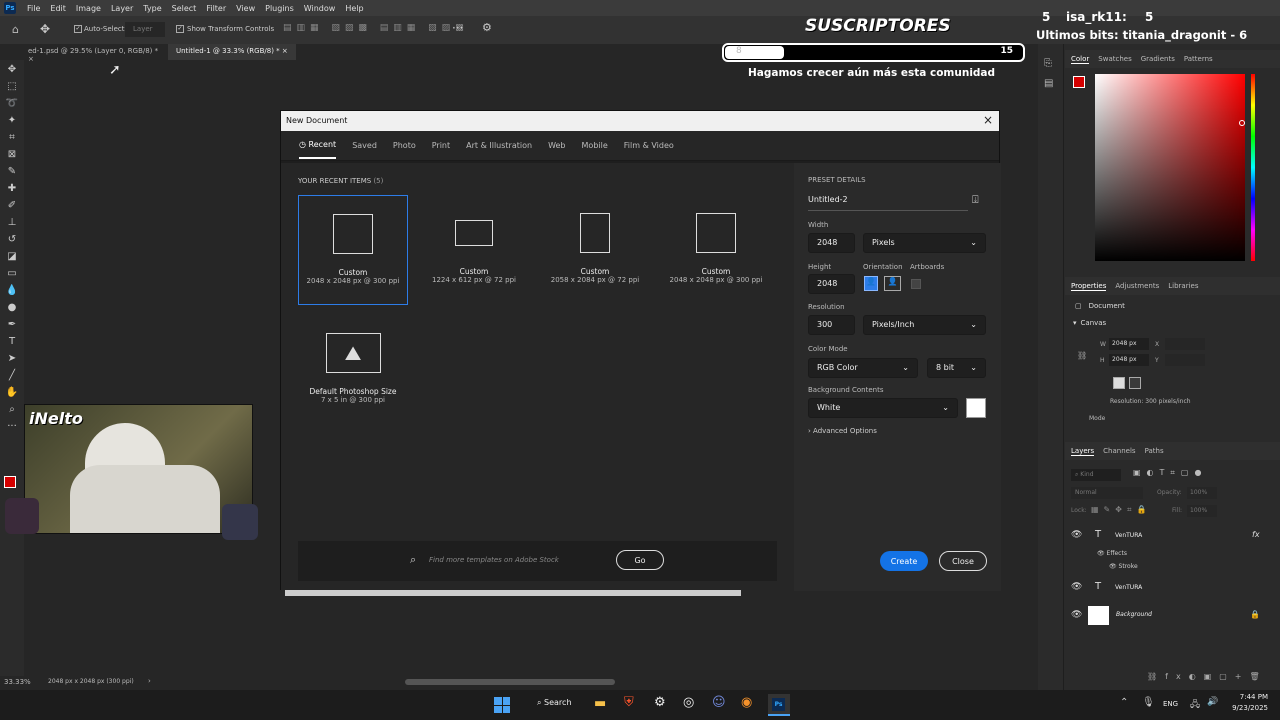 This screenshot has height=720, width=1280. Describe the element at coordinates (1172, 536) in the screenshot. I see `layer-row: 👁 T VenTURA fx` at that location.